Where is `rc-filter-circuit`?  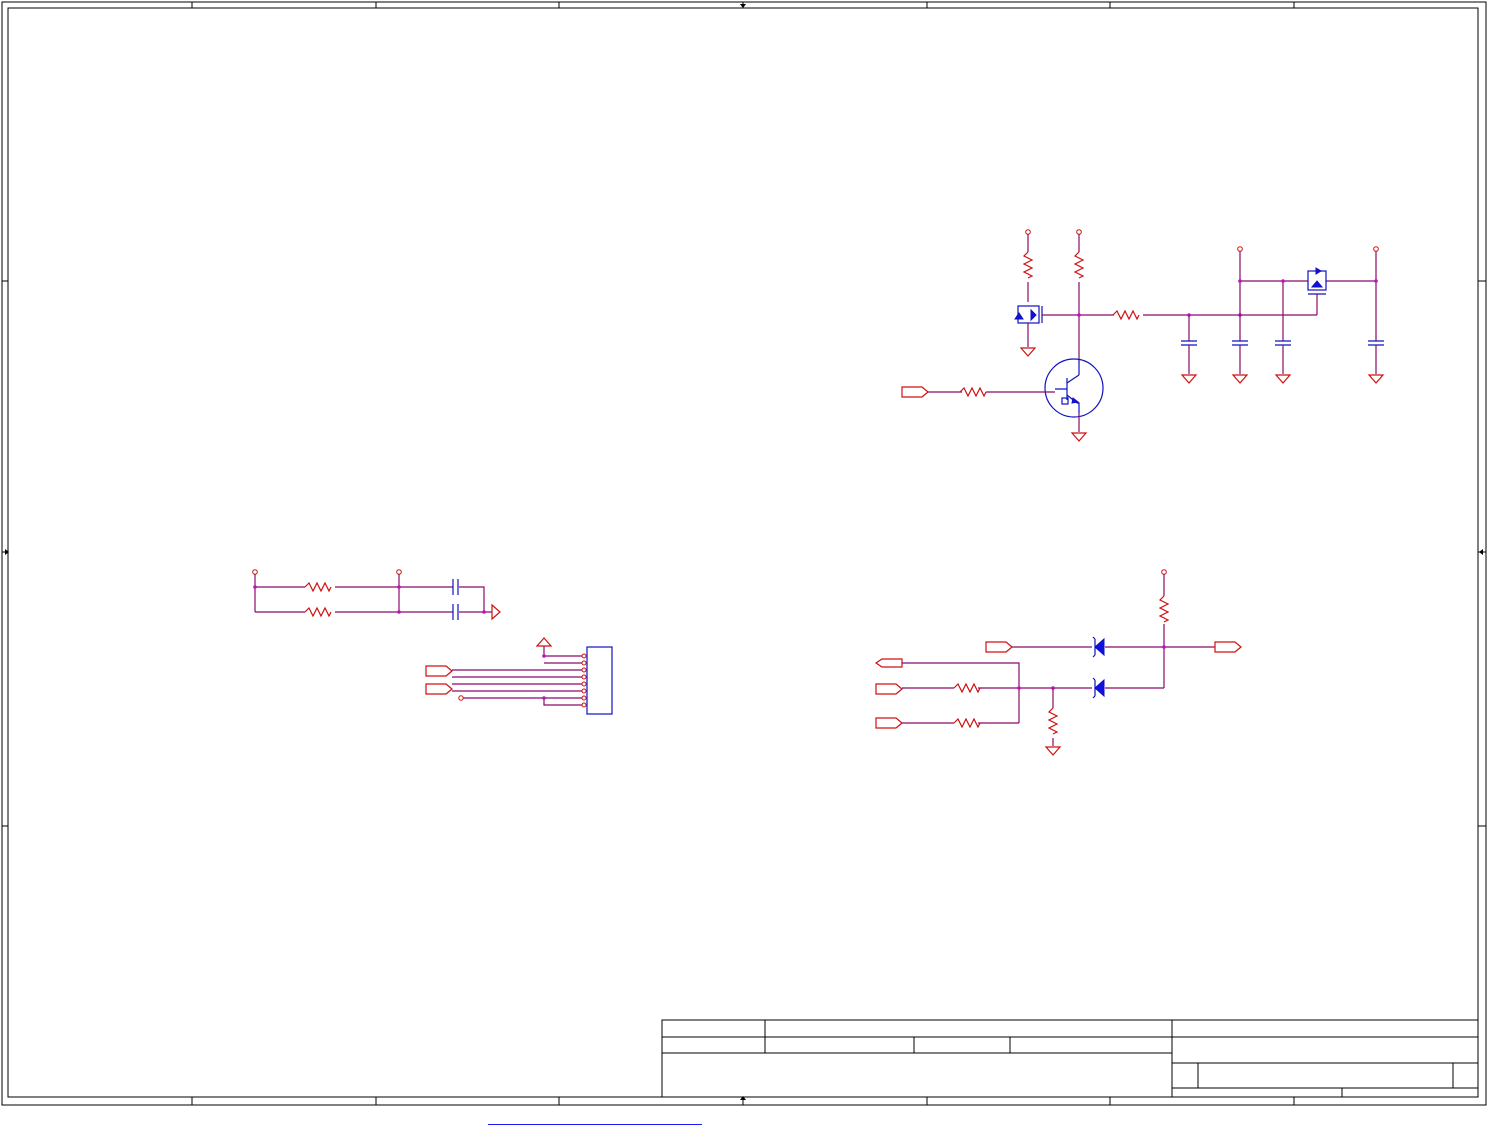 rc-filter-circuit is located at coordinates (376, 595).